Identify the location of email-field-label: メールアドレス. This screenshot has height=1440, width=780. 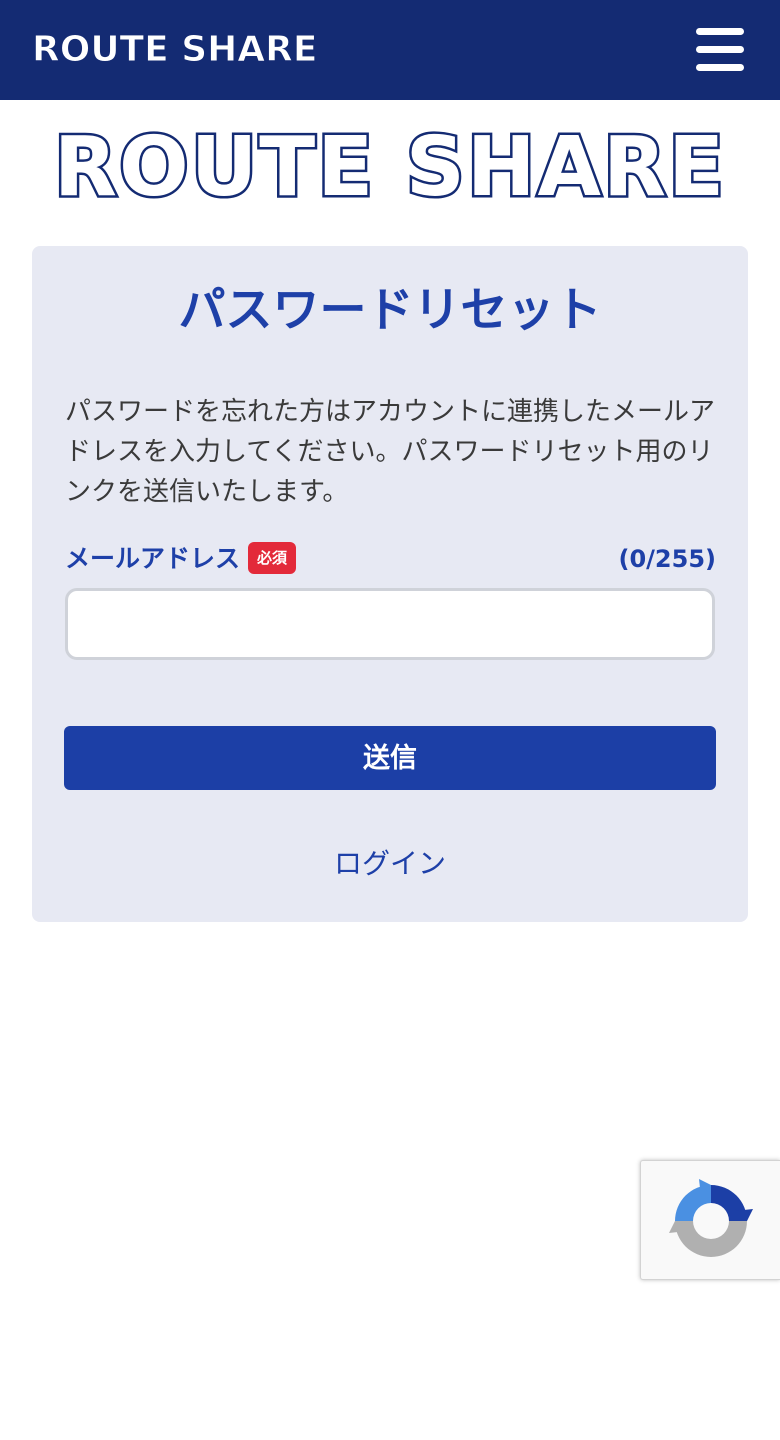
(153, 558).